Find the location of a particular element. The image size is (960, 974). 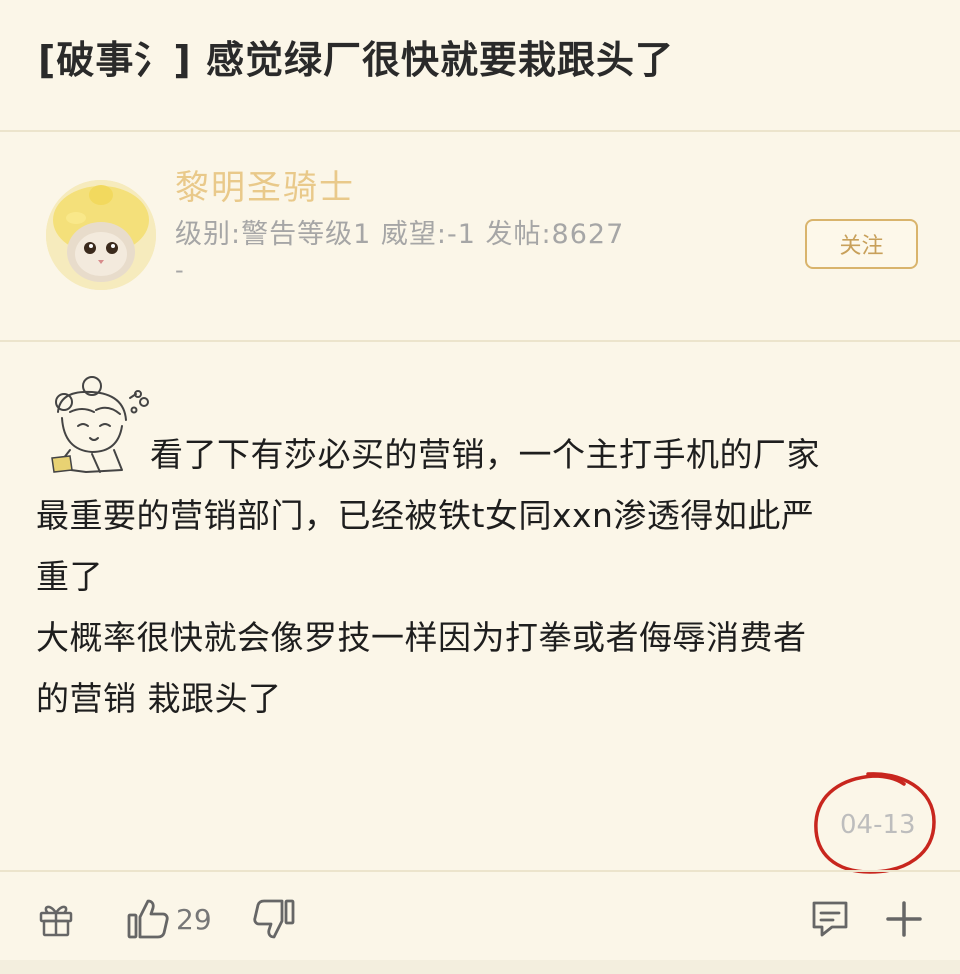

avatar is located at coordinates (101, 235).